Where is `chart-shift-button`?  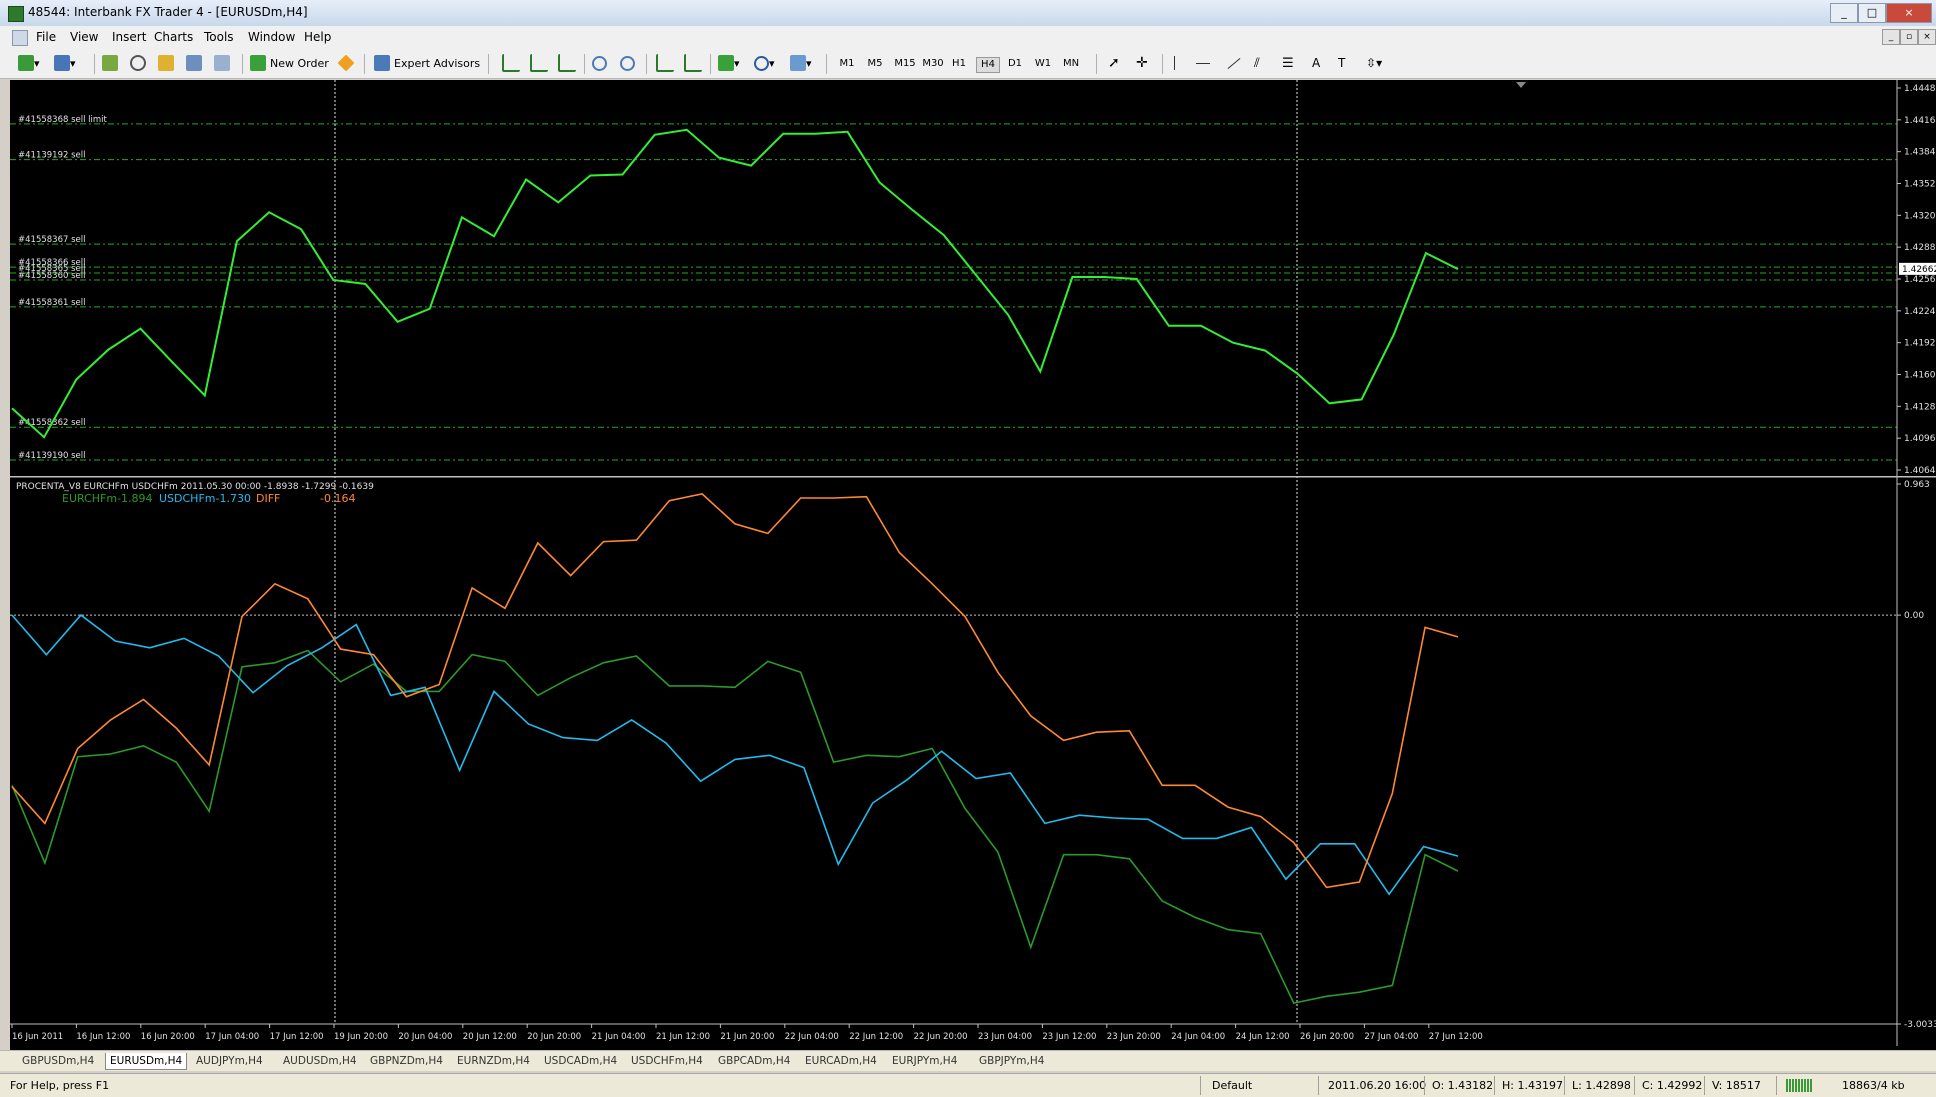
chart-shift-button is located at coordinates (693, 63).